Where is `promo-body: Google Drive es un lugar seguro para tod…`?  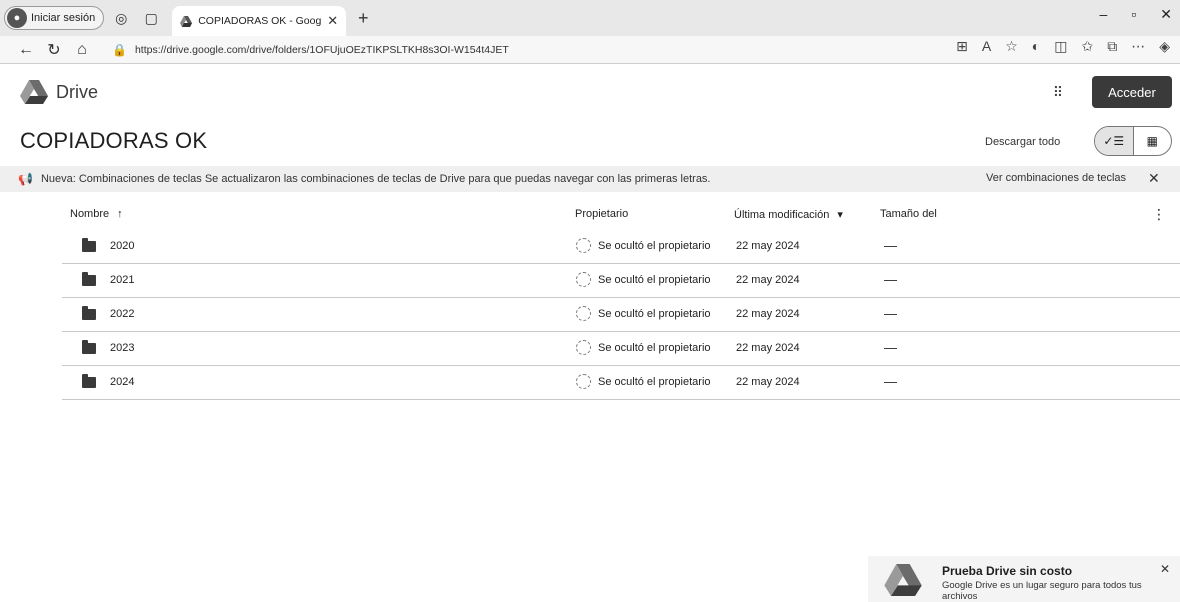 promo-body: Google Drive es un lugar seguro para tod… is located at coordinates (1042, 591).